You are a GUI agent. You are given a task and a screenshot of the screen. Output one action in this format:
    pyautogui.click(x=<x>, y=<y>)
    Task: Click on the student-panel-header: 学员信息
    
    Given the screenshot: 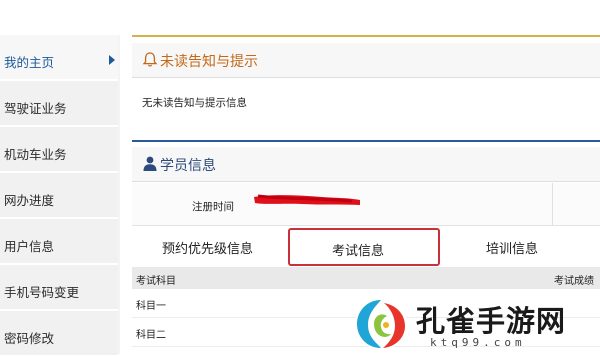 What is the action you would take?
    pyautogui.click(x=366, y=164)
    